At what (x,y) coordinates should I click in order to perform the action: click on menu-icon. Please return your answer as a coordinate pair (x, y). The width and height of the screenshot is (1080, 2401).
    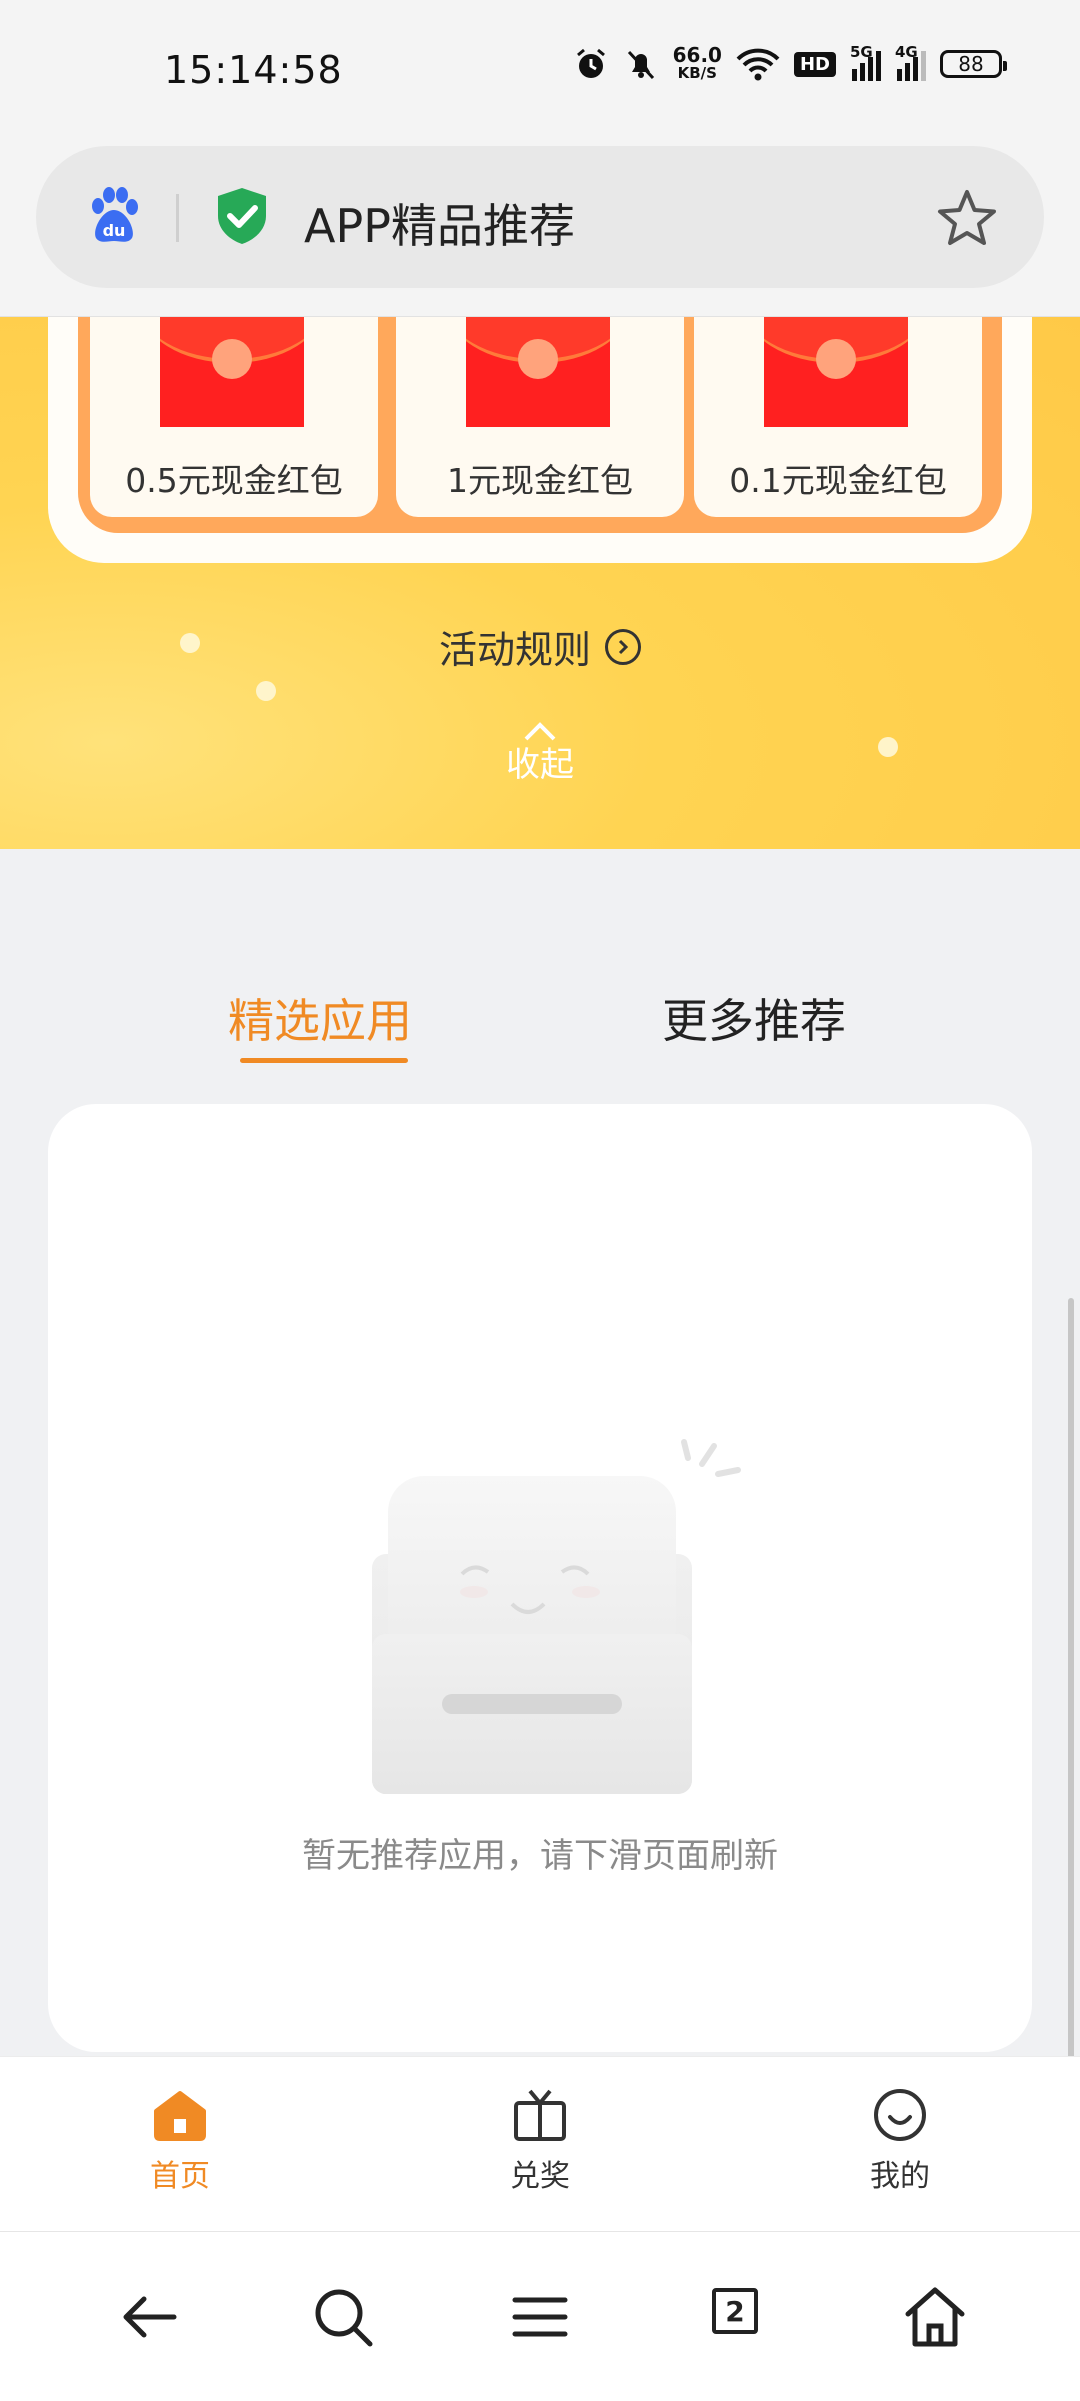
    Looking at the image, I should click on (540, 2317).